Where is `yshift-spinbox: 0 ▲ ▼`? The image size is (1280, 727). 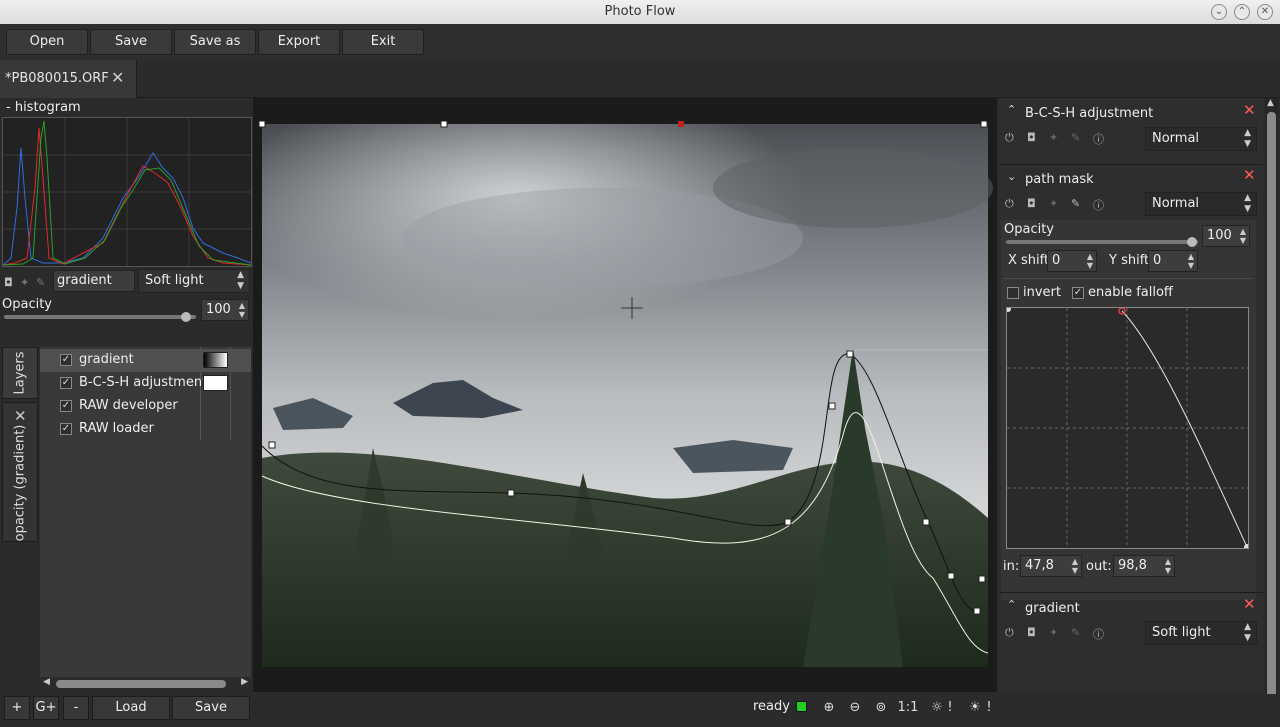 yshift-spinbox: 0 ▲ ▼ is located at coordinates (1173, 261).